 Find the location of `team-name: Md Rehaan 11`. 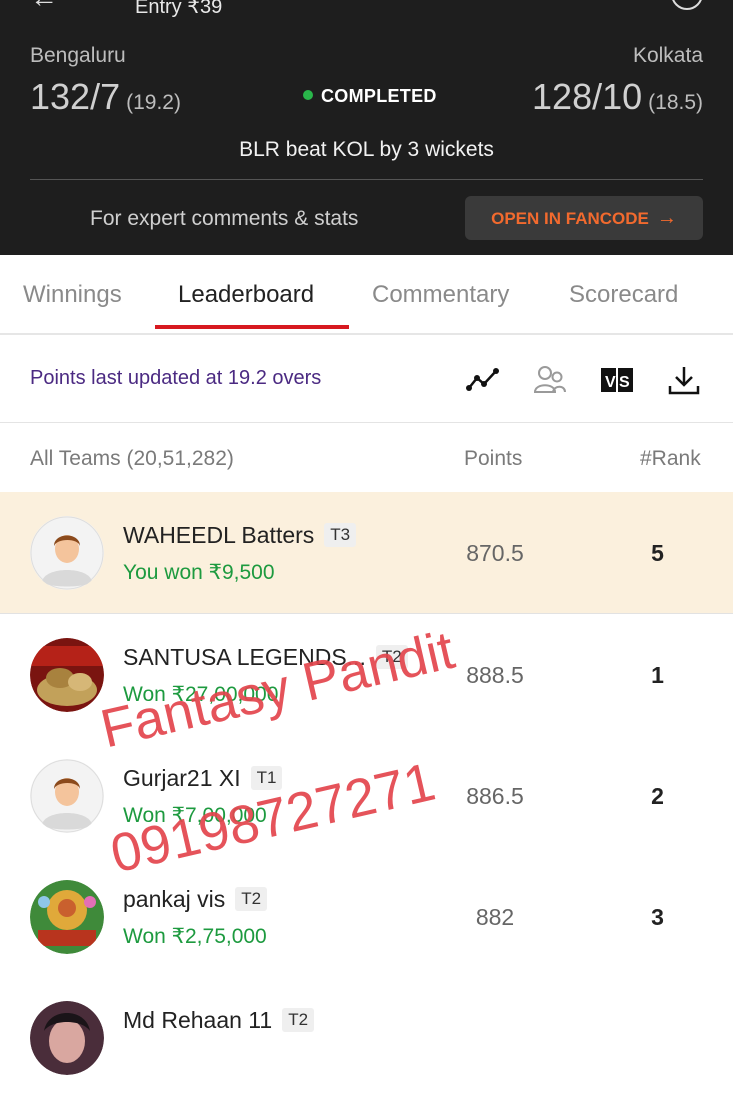

team-name: Md Rehaan 11 is located at coordinates (198, 1020).